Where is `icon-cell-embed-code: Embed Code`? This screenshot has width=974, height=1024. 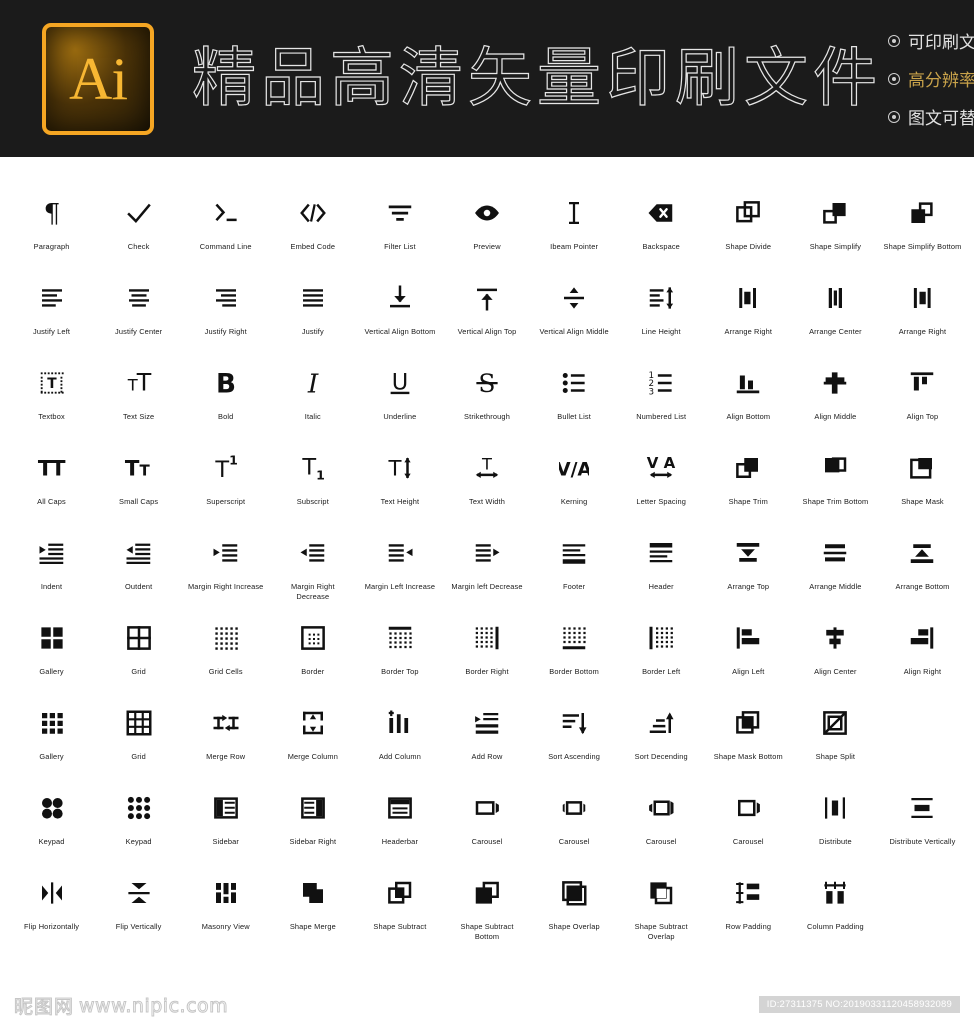 icon-cell-embed-code: Embed Code is located at coordinates (312, 227).